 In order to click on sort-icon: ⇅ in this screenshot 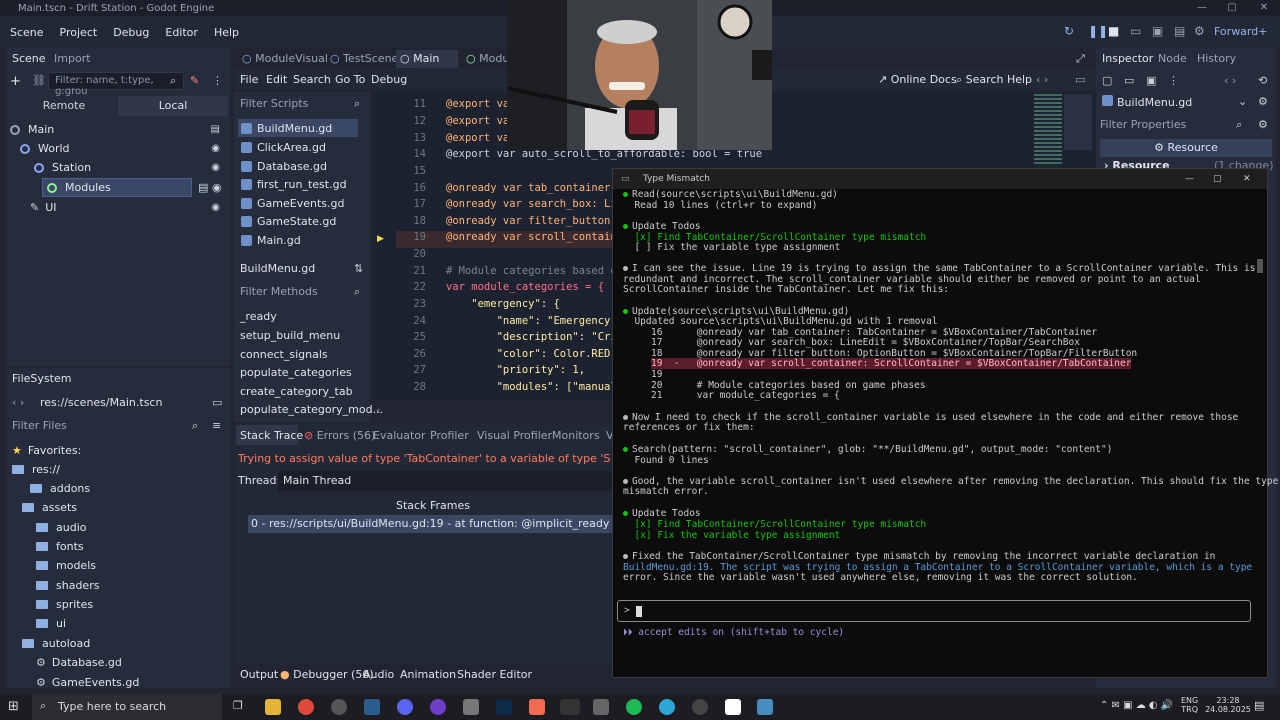, I will do `click(358, 268)`.